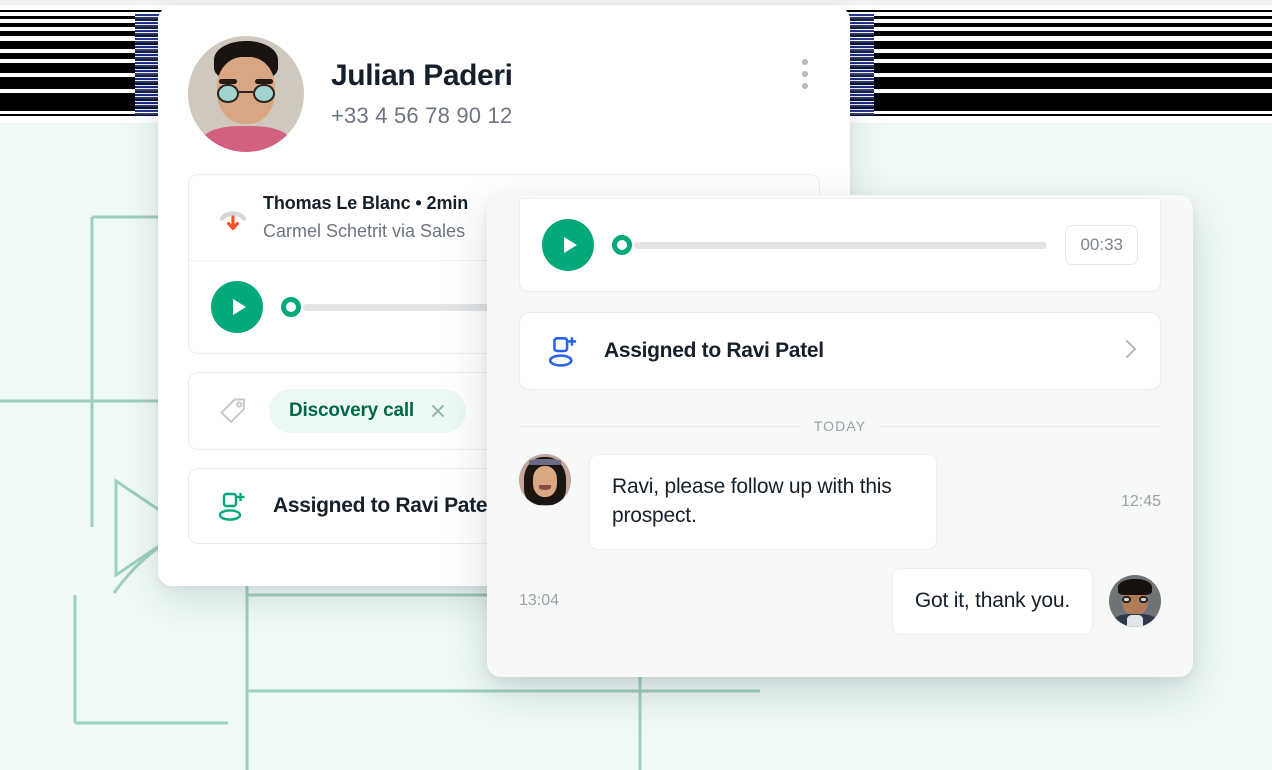  Describe the element at coordinates (233, 218) in the screenshot. I see `missed-incoming-call-icon` at that location.